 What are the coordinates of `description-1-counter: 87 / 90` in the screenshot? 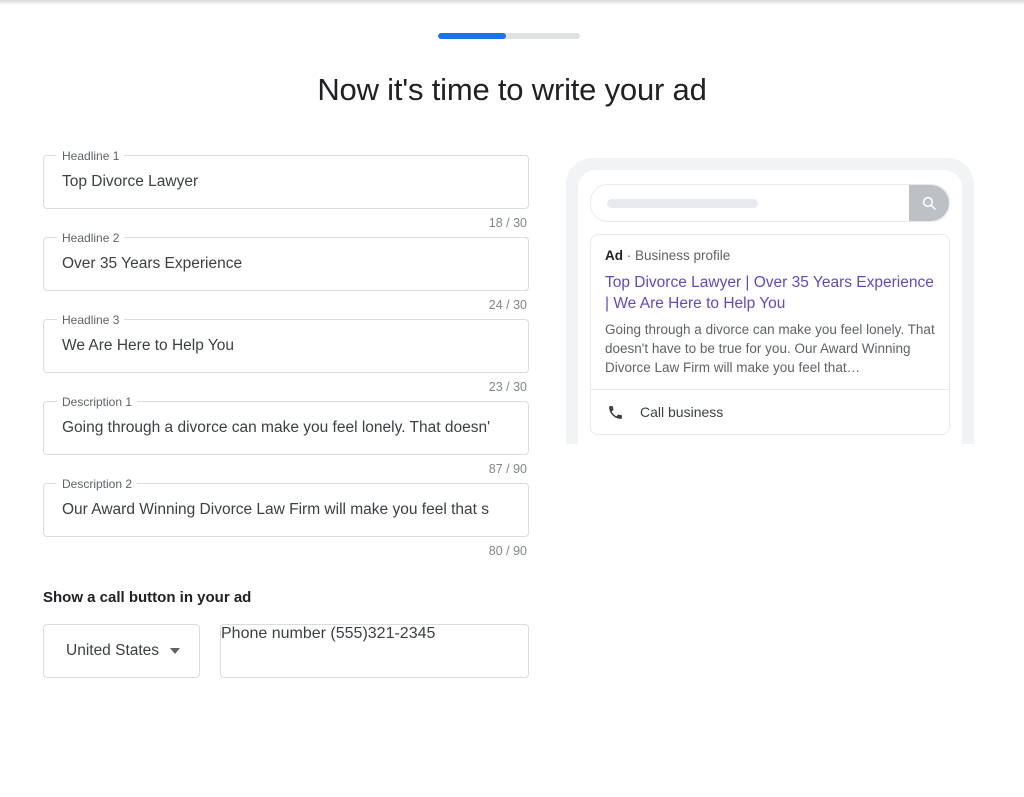 It's located at (507, 469).